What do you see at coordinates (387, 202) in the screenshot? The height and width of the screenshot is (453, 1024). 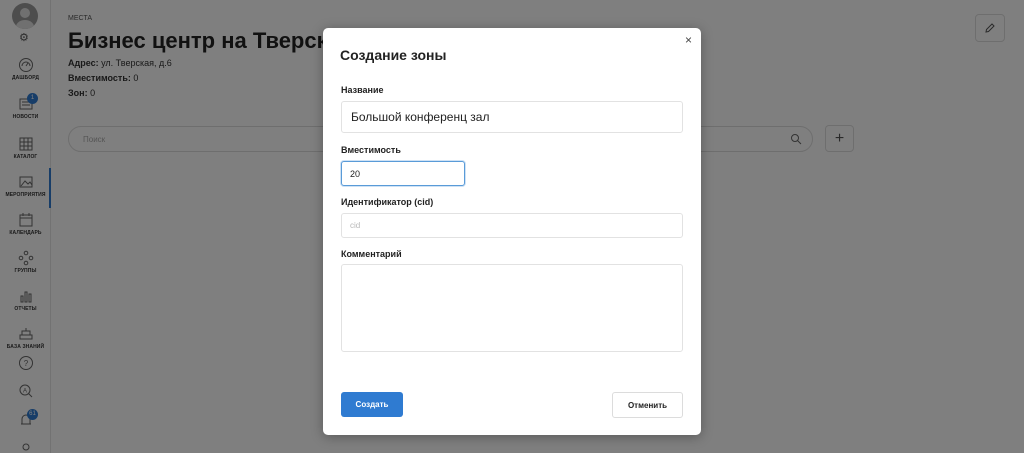 I see `cid-label: Идентификатор (cid)` at bounding box center [387, 202].